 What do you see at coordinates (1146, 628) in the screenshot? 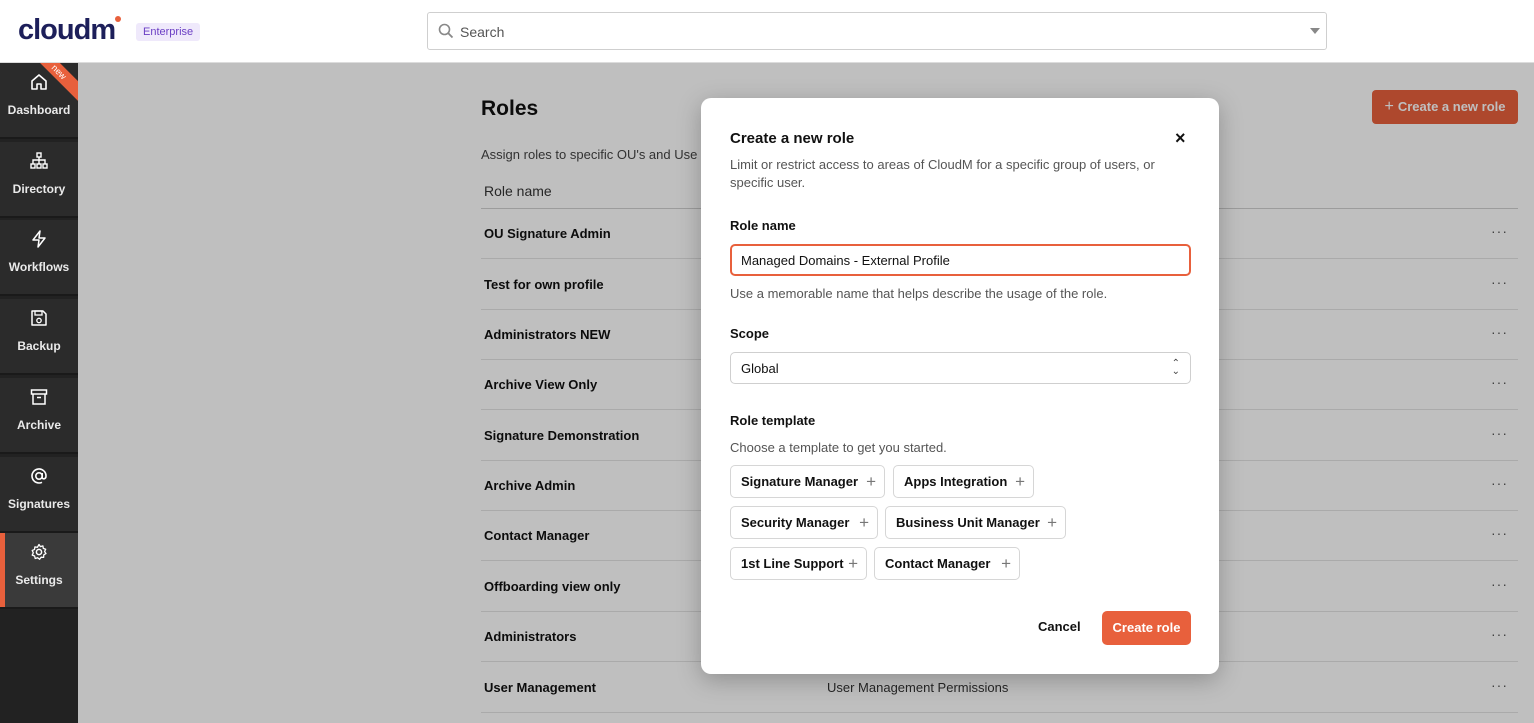
I see `create-role-button: Create role` at bounding box center [1146, 628].